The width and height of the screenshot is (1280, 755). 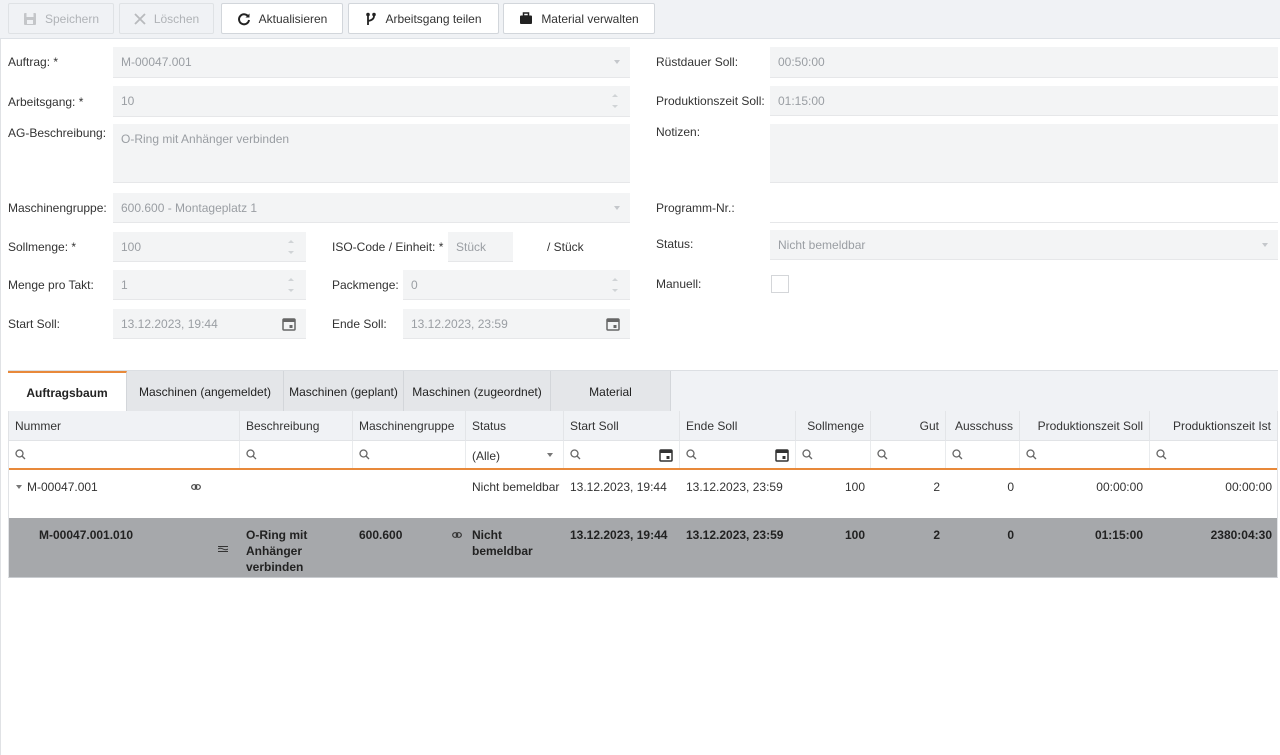 What do you see at coordinates (156, 62) in the screenshot?
I see `auftrag-value: M-00047.001` at bounding box center [156, 62].